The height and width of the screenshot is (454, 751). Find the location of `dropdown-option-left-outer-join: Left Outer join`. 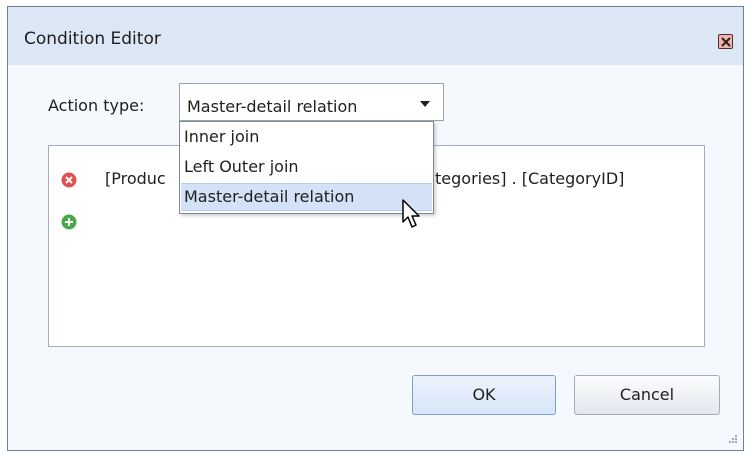

dropdown-option-left-outer-join: Left Outer join is located at coordinates (306, 167).